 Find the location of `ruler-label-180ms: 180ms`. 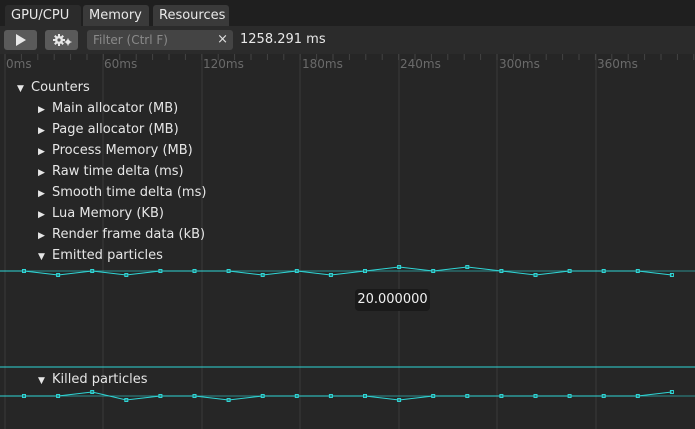

ruler-label-180ms: 180ms is located at coordinates (322, 64).